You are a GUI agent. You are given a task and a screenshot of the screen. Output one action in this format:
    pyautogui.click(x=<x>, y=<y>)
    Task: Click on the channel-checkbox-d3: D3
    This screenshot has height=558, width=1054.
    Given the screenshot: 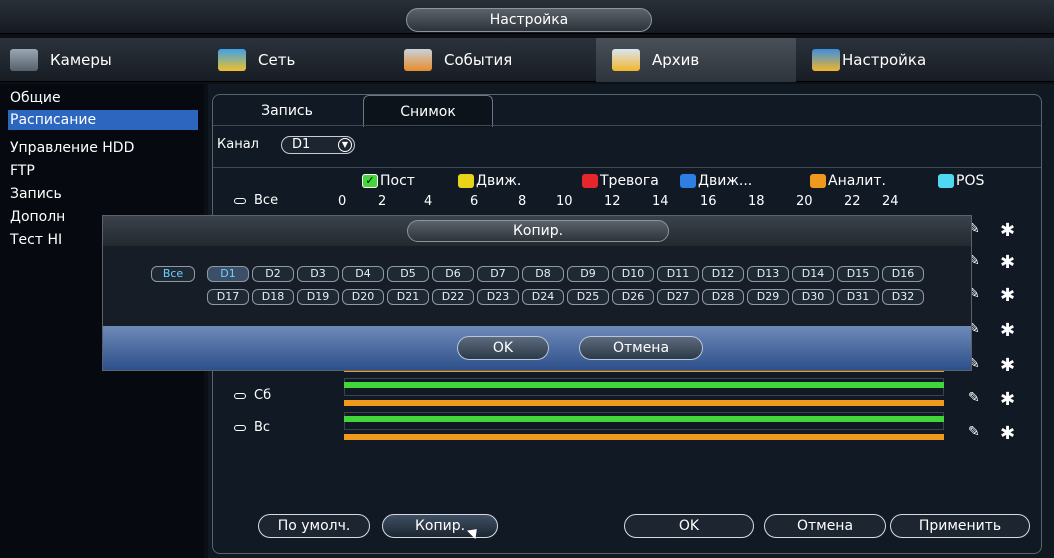 What is the action you would take?
    pyautogui.click(x=318, y=274)
    